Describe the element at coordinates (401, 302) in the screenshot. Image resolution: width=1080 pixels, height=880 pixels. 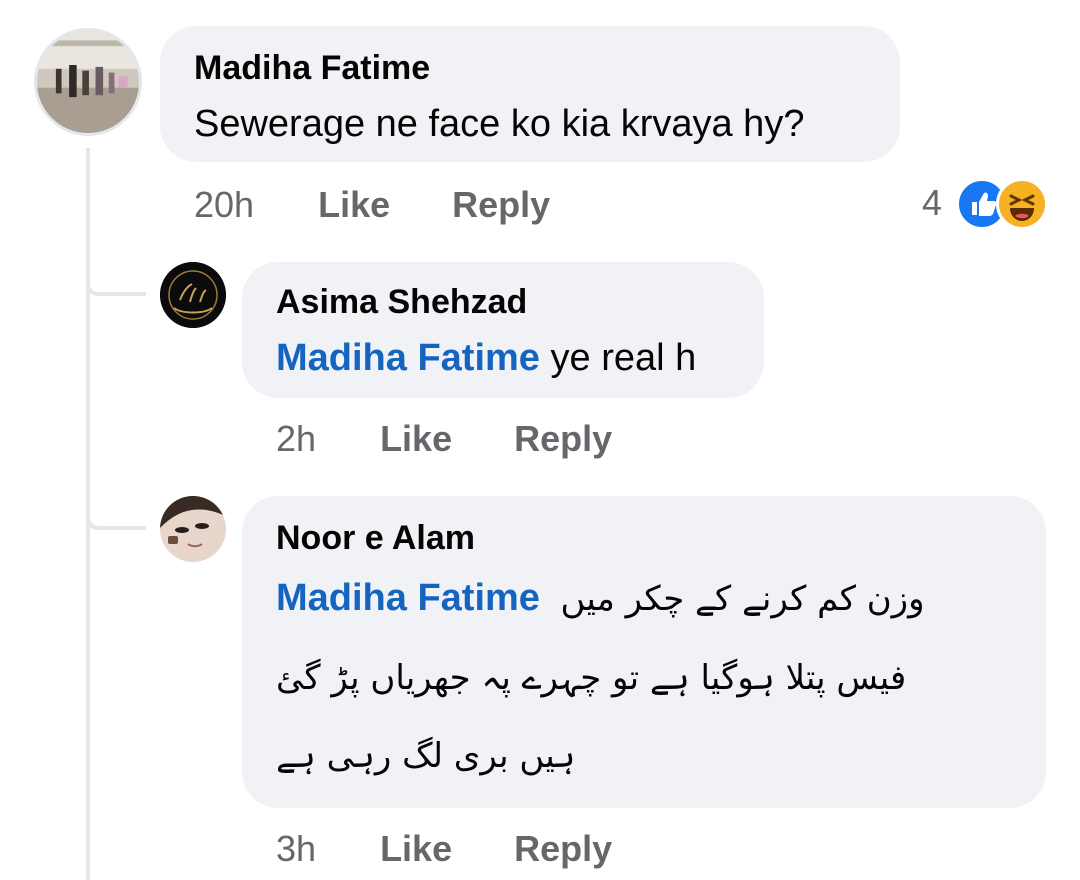
I see `reply-author: Asima Shehzad` at that location.